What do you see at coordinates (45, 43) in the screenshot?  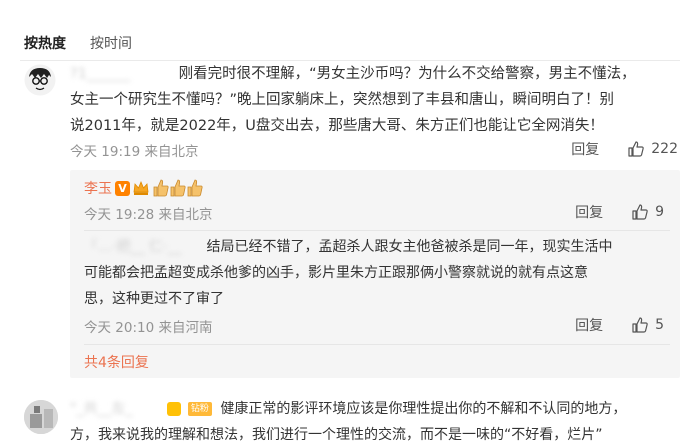 I see `sort-by-hot: 按热度` at bounding box center [45, 43].